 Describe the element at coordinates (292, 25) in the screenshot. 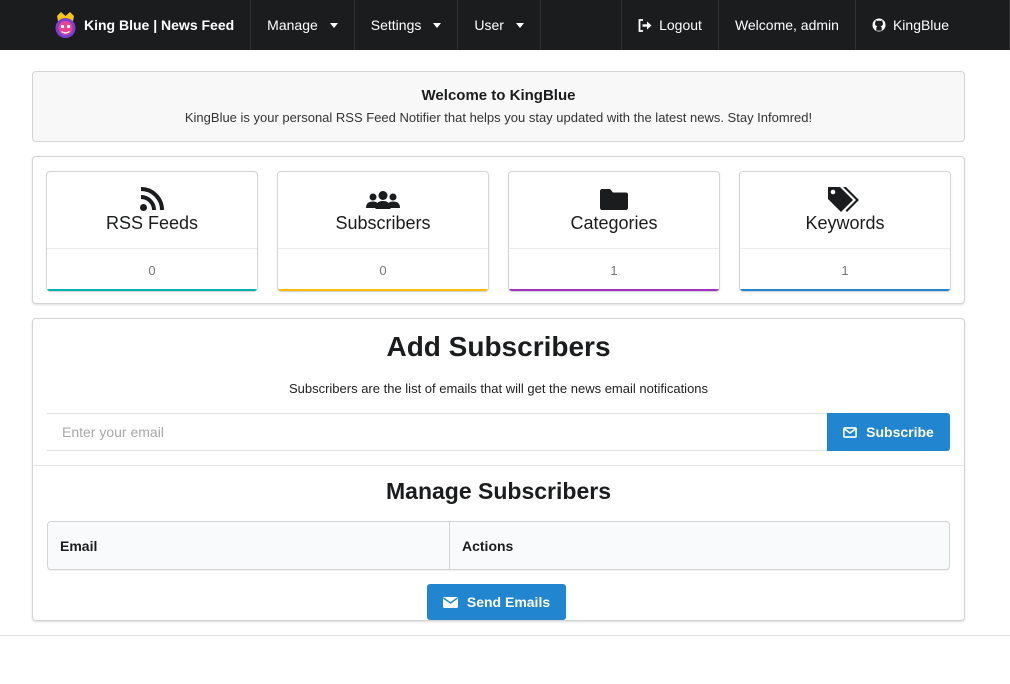

I see `menu-manage-label: Manage` at that location.